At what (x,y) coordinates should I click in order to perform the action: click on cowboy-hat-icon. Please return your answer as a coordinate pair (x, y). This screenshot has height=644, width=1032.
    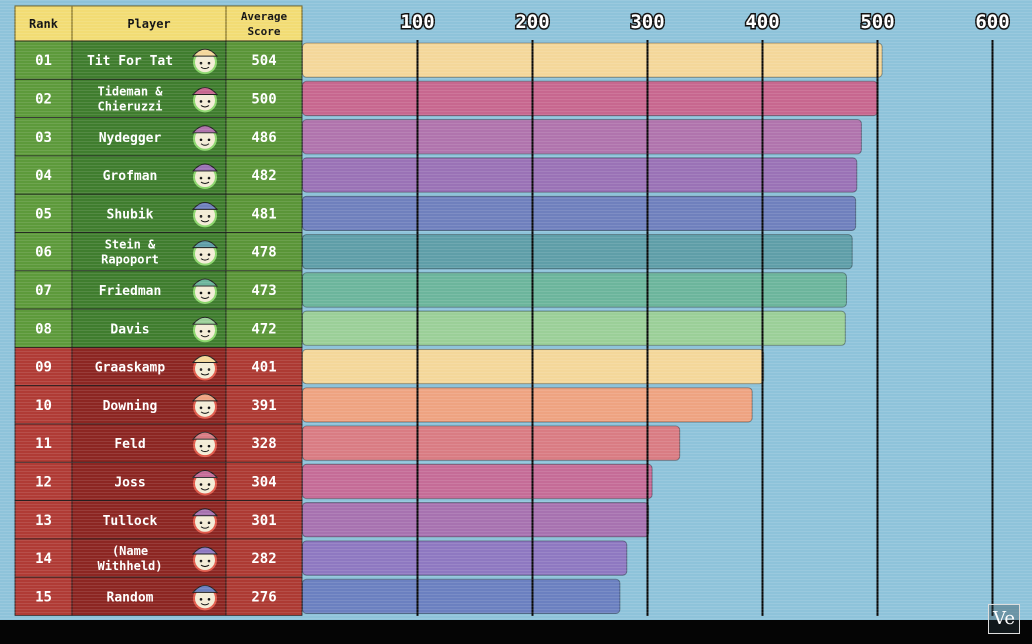
    Looking at the image, I should click on (205, 291).